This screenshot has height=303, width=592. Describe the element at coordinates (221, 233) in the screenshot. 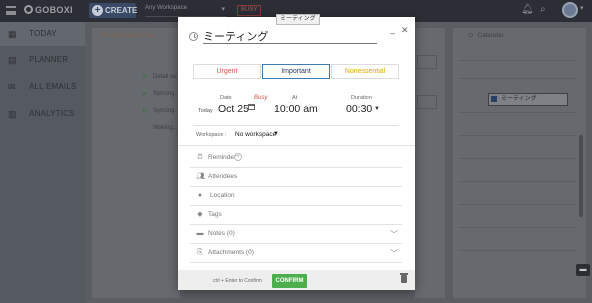

I see `notes-label: Notes (0)` at that location.